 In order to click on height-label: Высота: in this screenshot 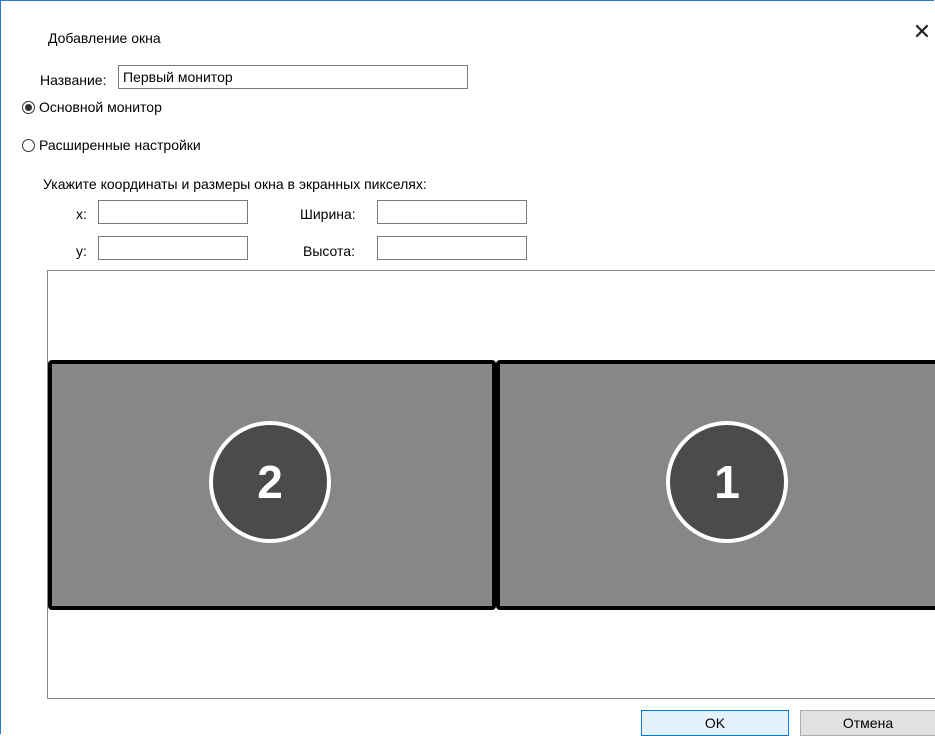, I will do `click(329, 251)`.